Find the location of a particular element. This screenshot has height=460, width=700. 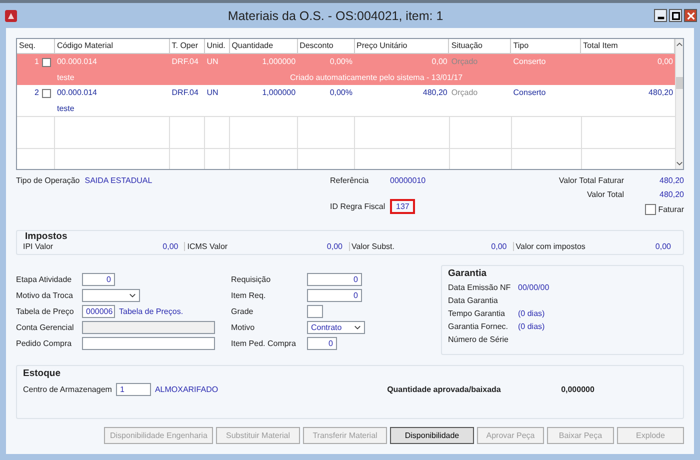

scrollbar is located at coordinates (679, 104).